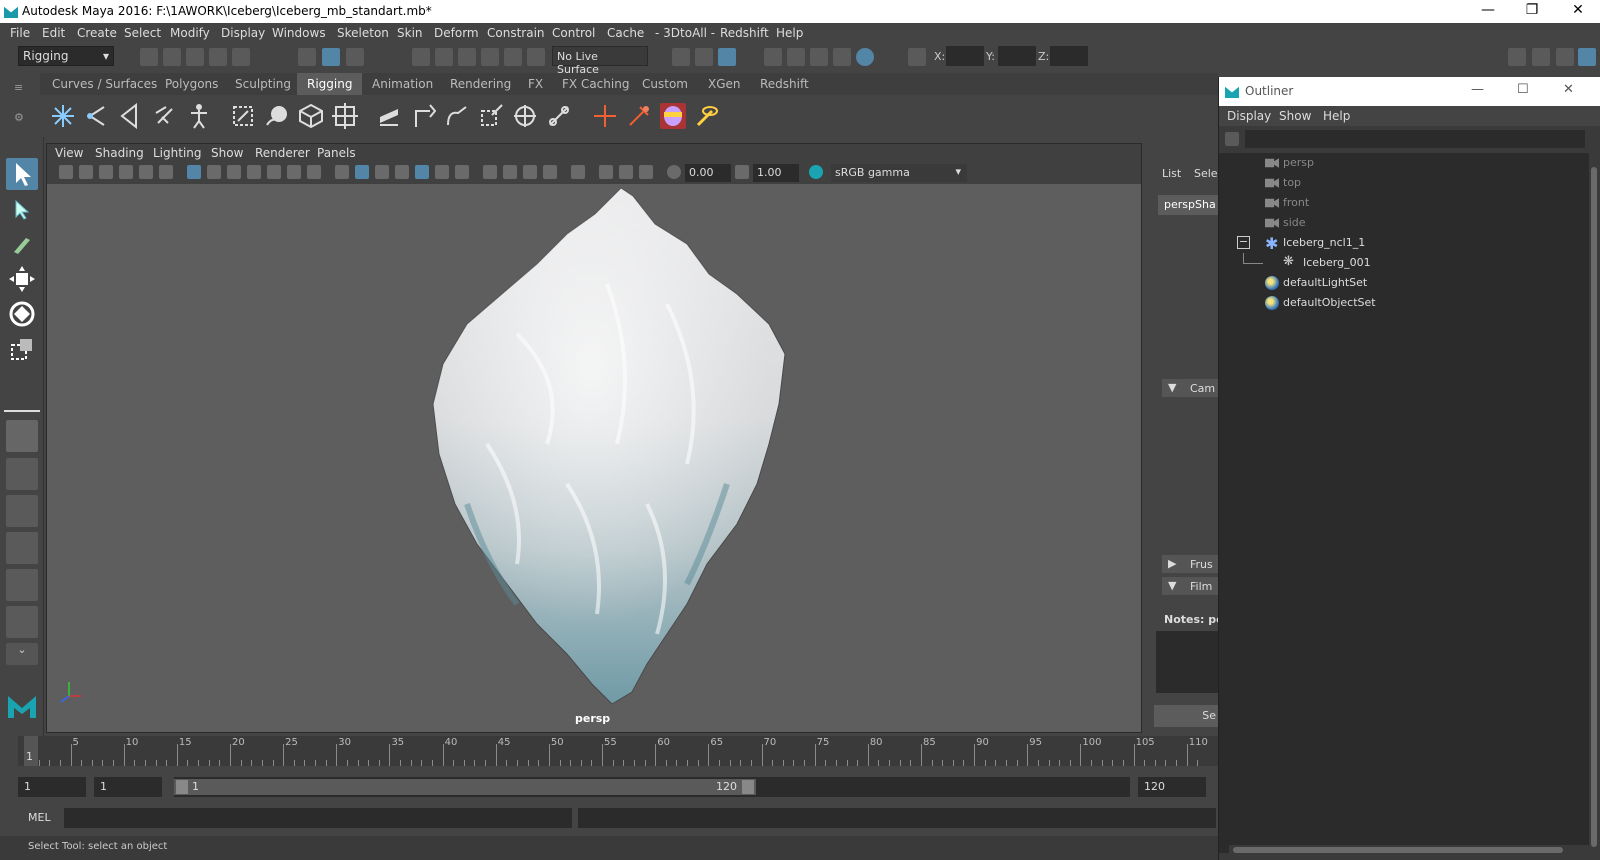  I want to click on menu-windows: Windows, so click(299, 33).